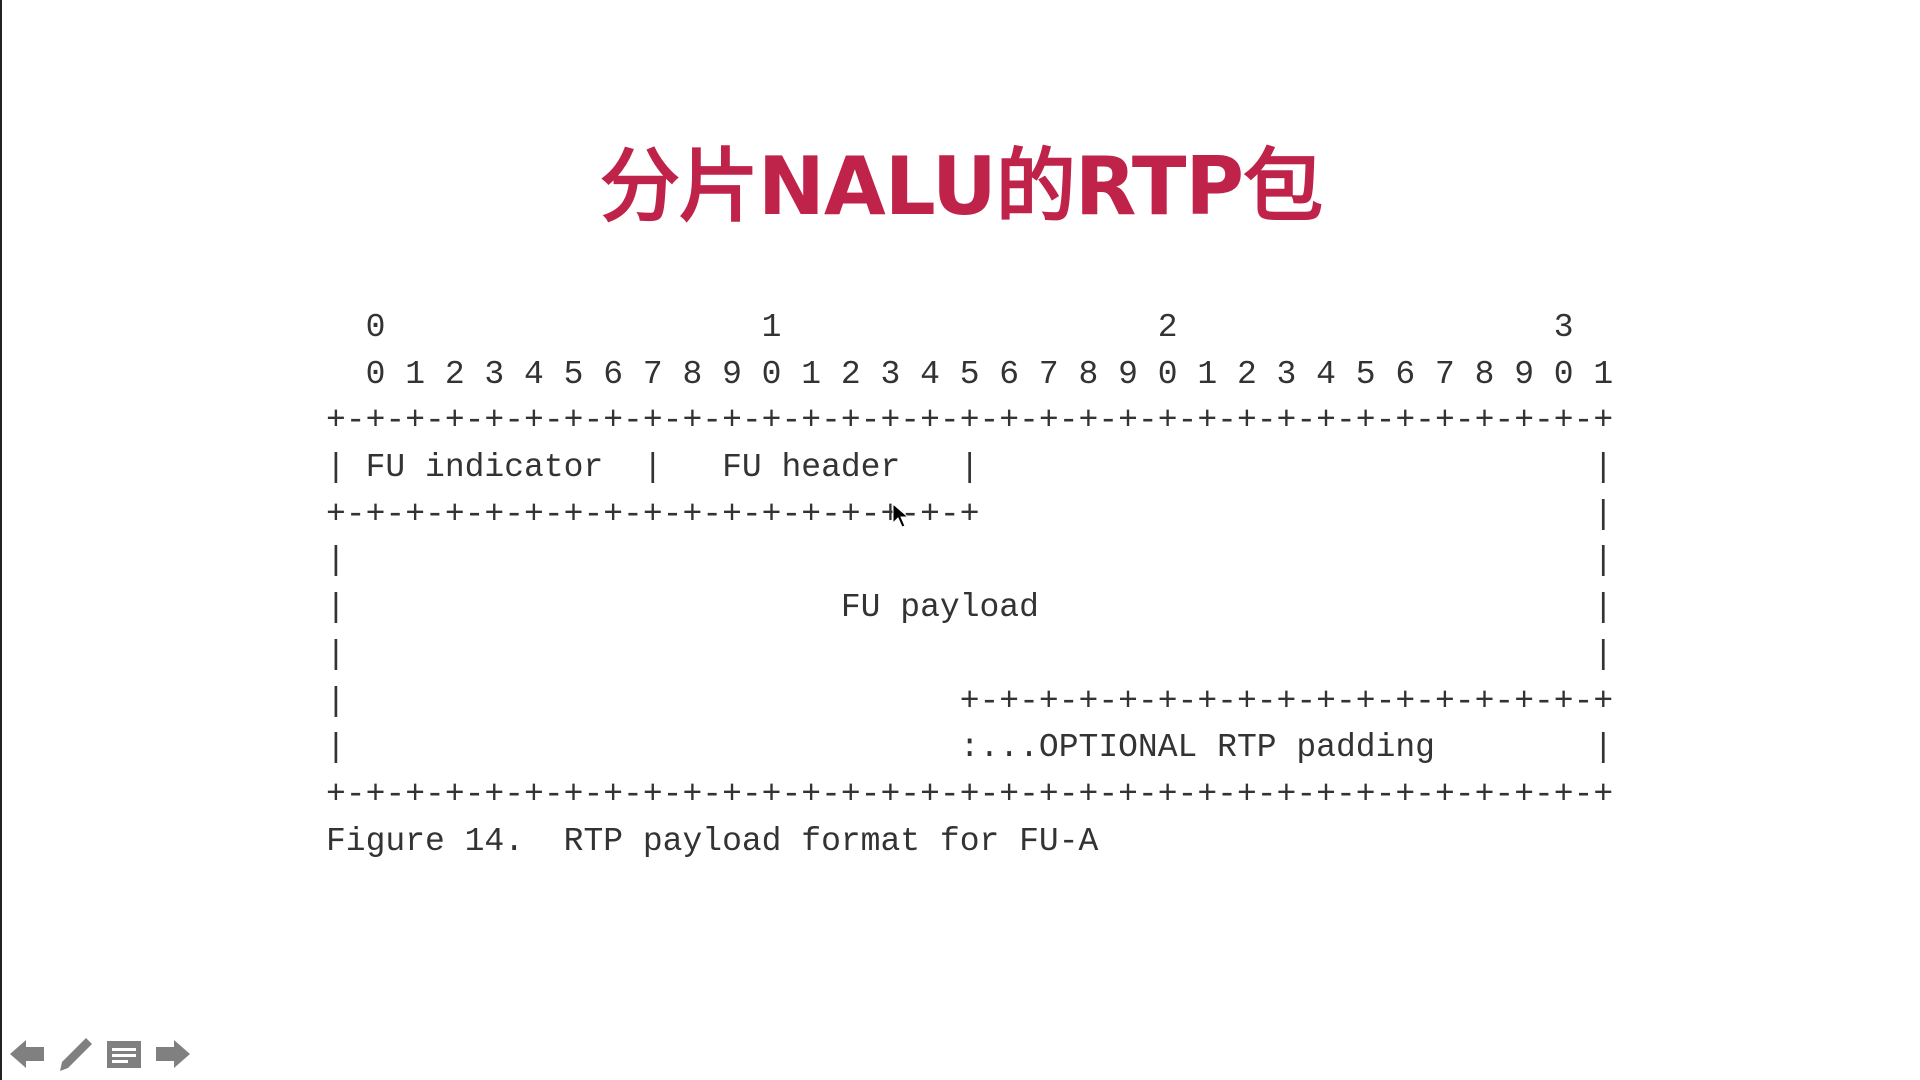  I want to click on figure-line: +-+-+-+-+-+-+-+-+-+-+-+-+-+-+-+-+ |, so click(970, 514).